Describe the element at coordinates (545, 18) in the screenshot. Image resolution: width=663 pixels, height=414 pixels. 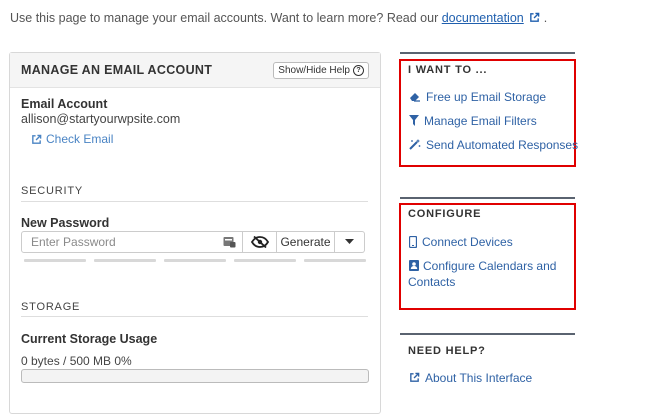
I see `intro-trail: .` at that location.